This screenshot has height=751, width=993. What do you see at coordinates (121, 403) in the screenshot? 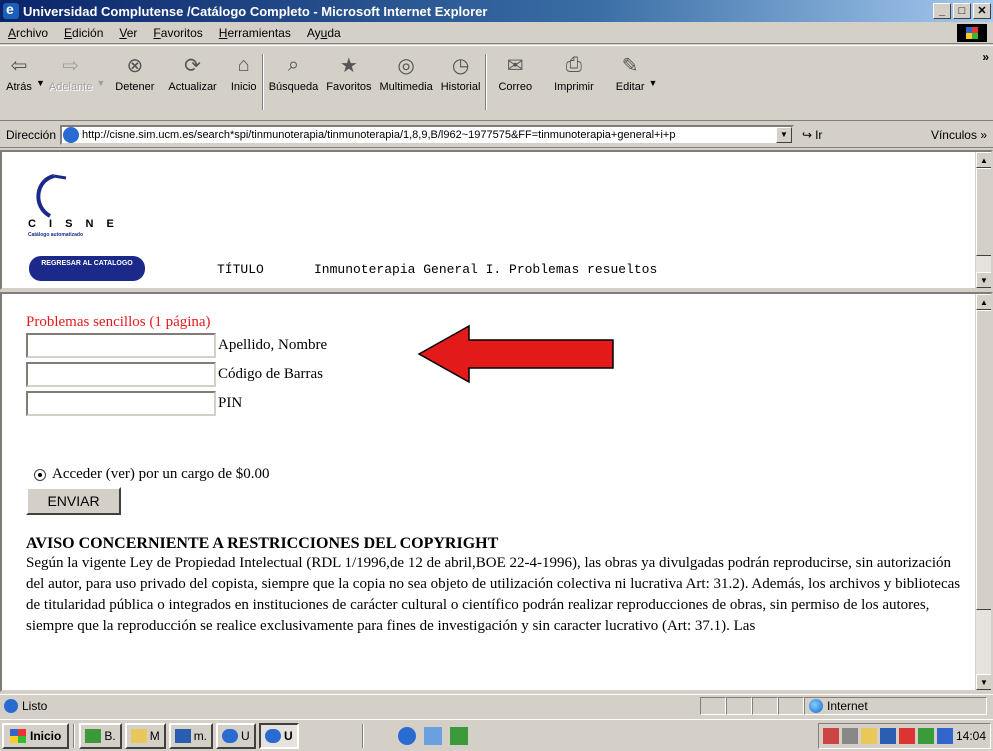
I see `pin-input` at bounding box center [121, 403].